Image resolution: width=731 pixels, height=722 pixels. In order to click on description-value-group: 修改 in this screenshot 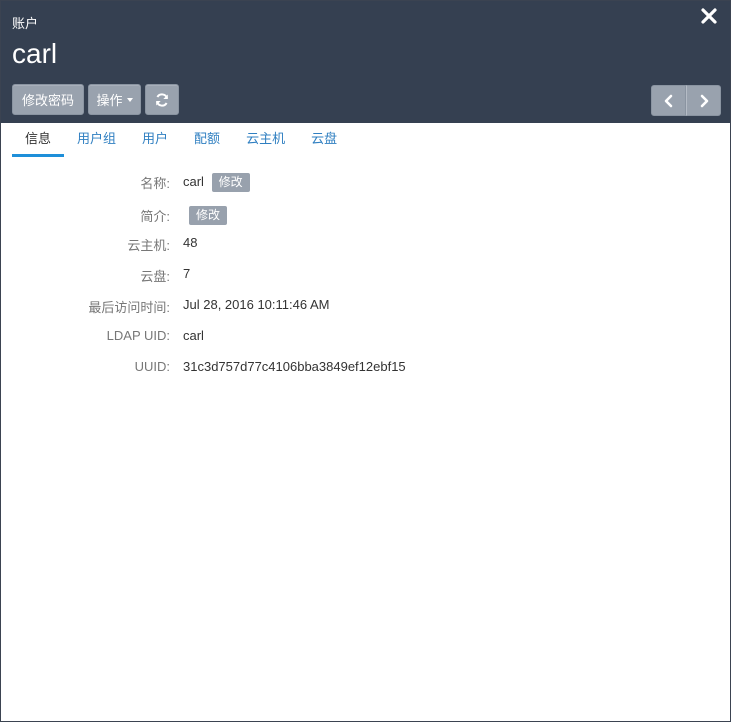, I will do `click(208, 215)`.